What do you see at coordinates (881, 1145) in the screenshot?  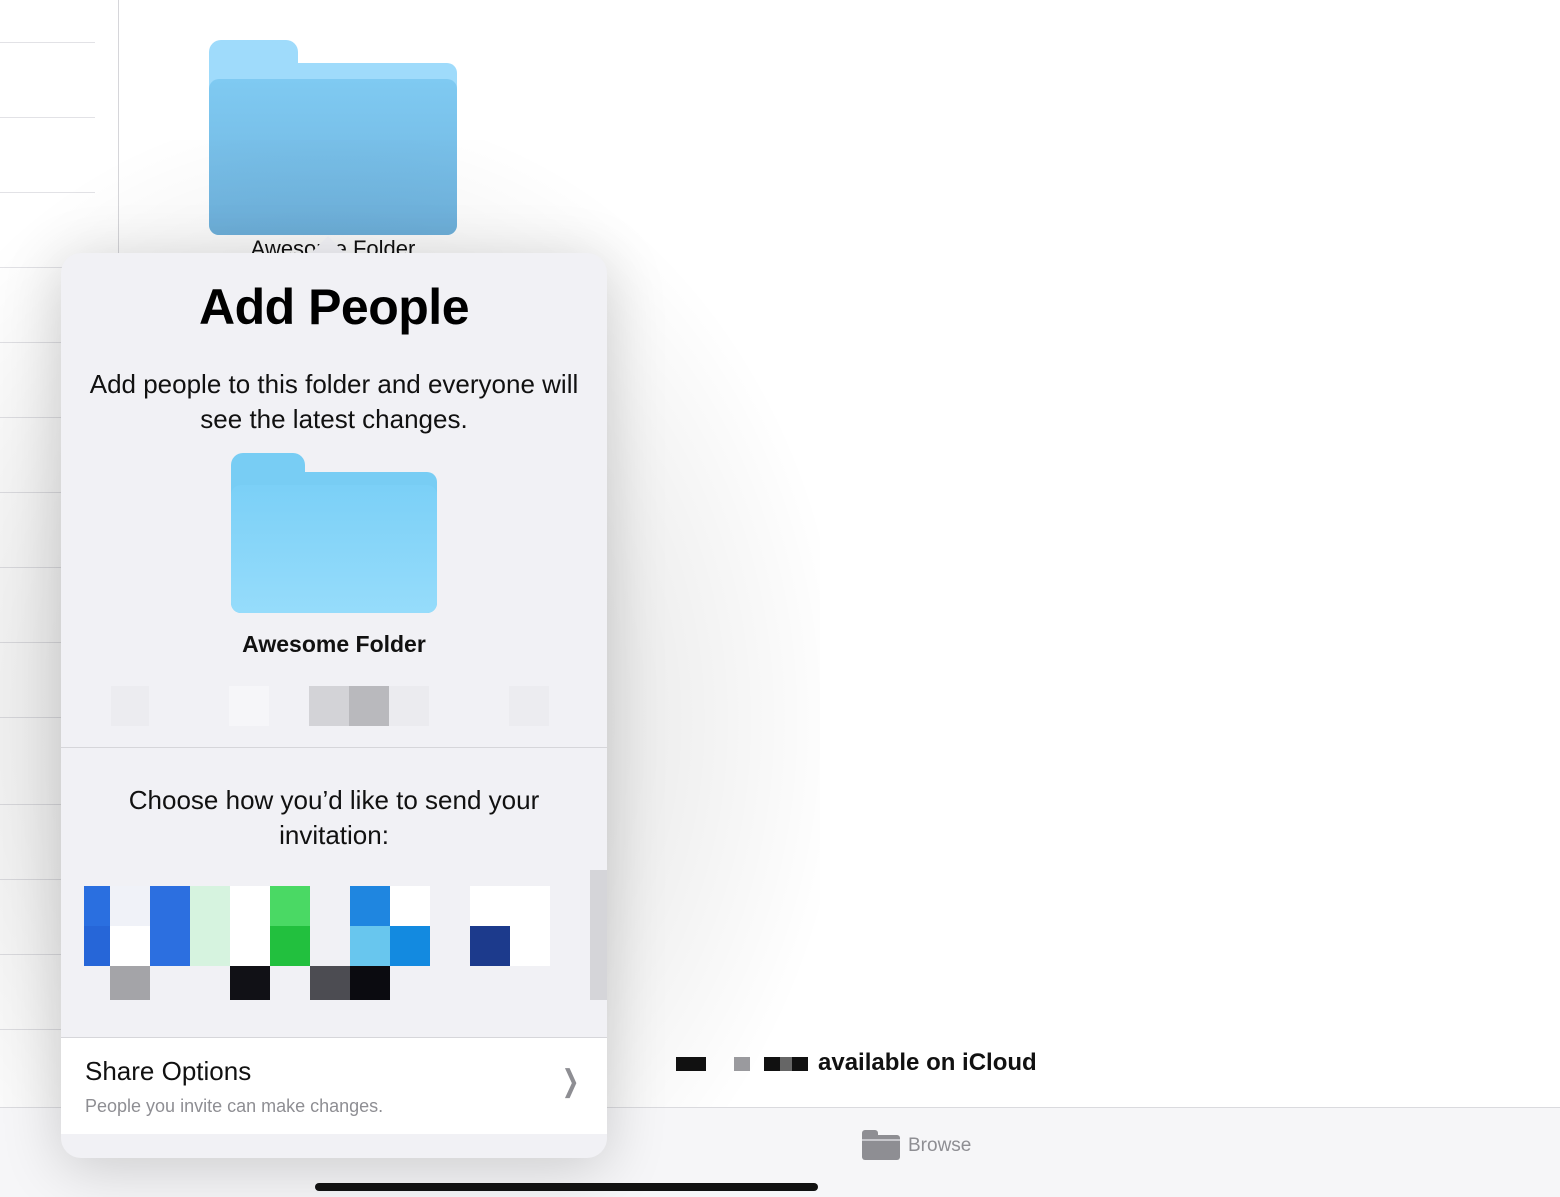 I see `folder-icon` at bounding box center [881, 1145].